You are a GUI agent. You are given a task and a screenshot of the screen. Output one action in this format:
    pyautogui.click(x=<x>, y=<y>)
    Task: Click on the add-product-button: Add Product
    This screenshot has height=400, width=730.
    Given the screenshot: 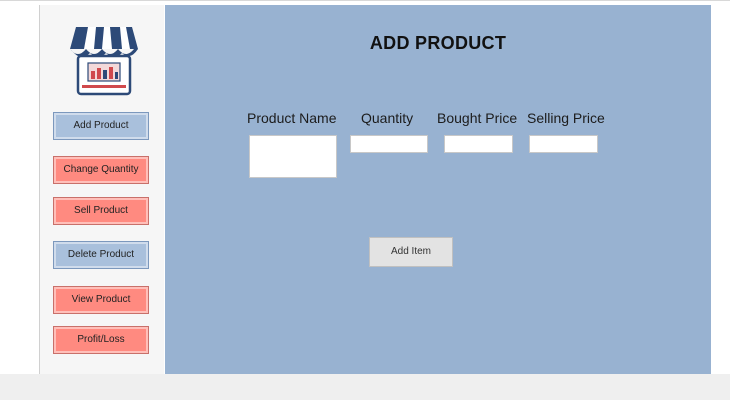 What is the action you would take?
    pyautogui.click(x=101, y=126)
    